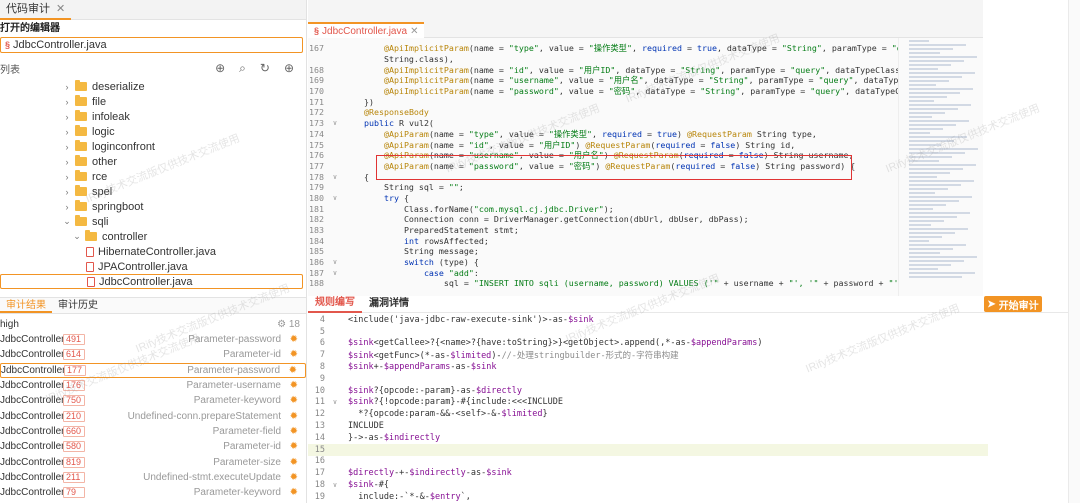 The width and height of the screenshot is (1080, 503). I want to click on open-editor-item: § JdbcController.java, so click(151, 45).